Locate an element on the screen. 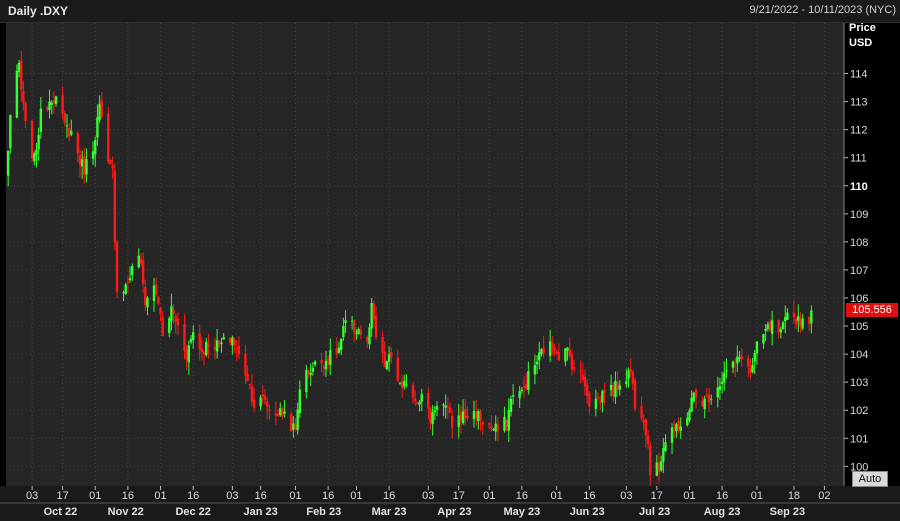  month-label: Feb 23 is located at coordinates (323, 512).